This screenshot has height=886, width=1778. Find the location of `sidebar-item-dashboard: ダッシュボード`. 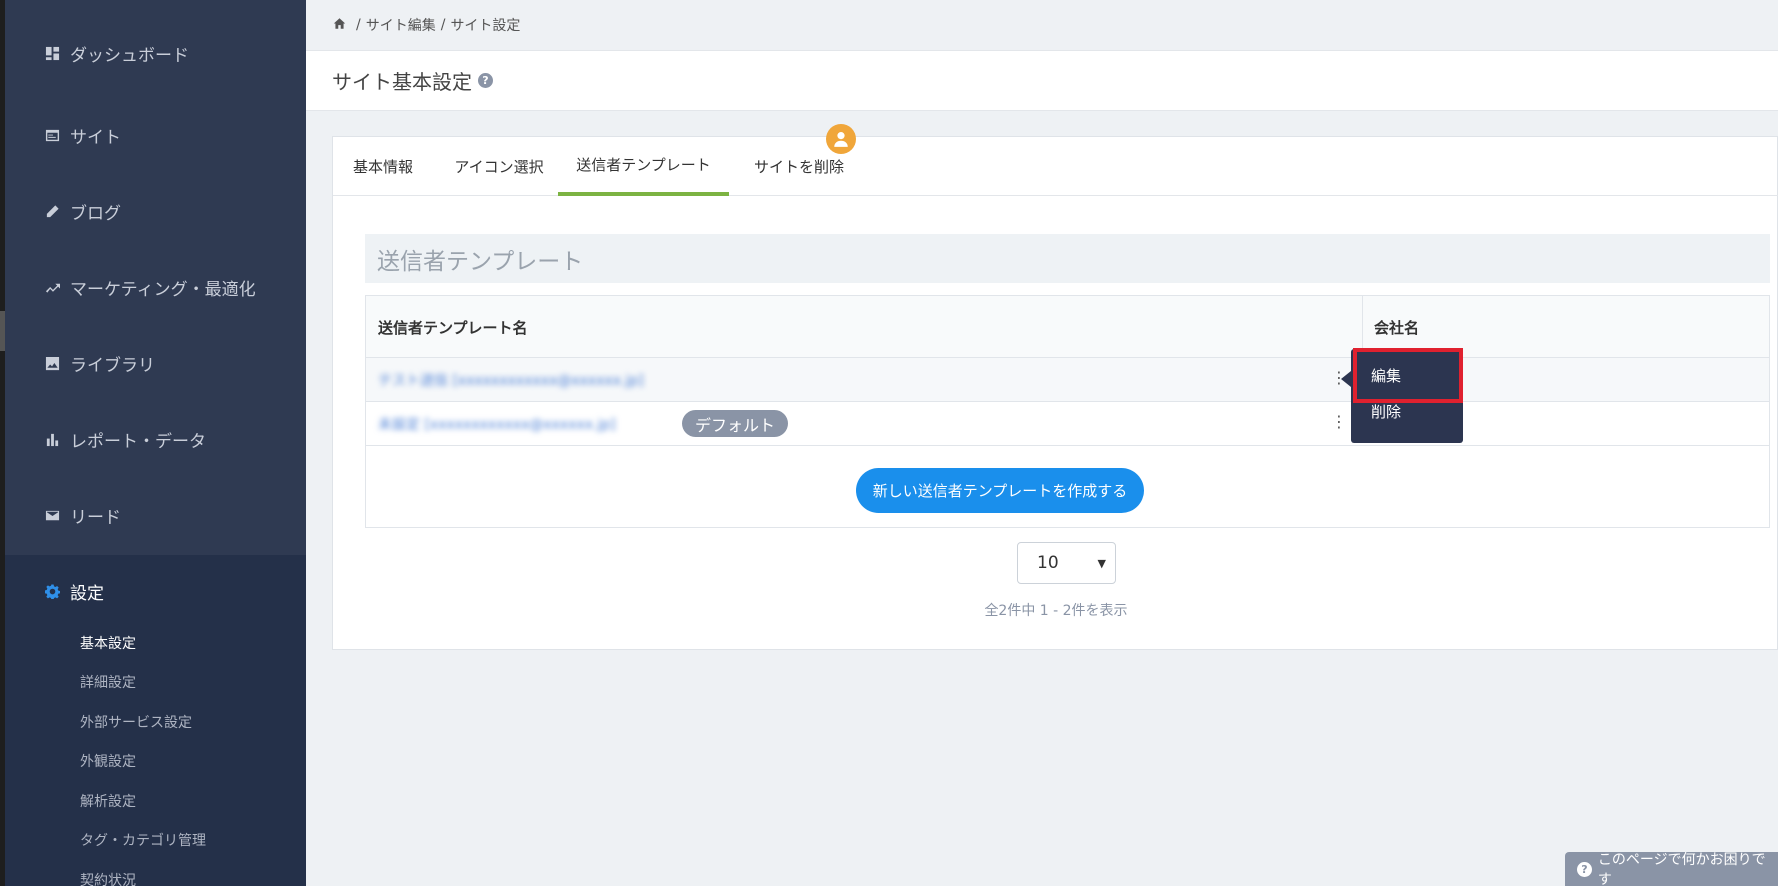

sidebar-item-dashboard: ダッシュボード is located at coordinates (155, 53).